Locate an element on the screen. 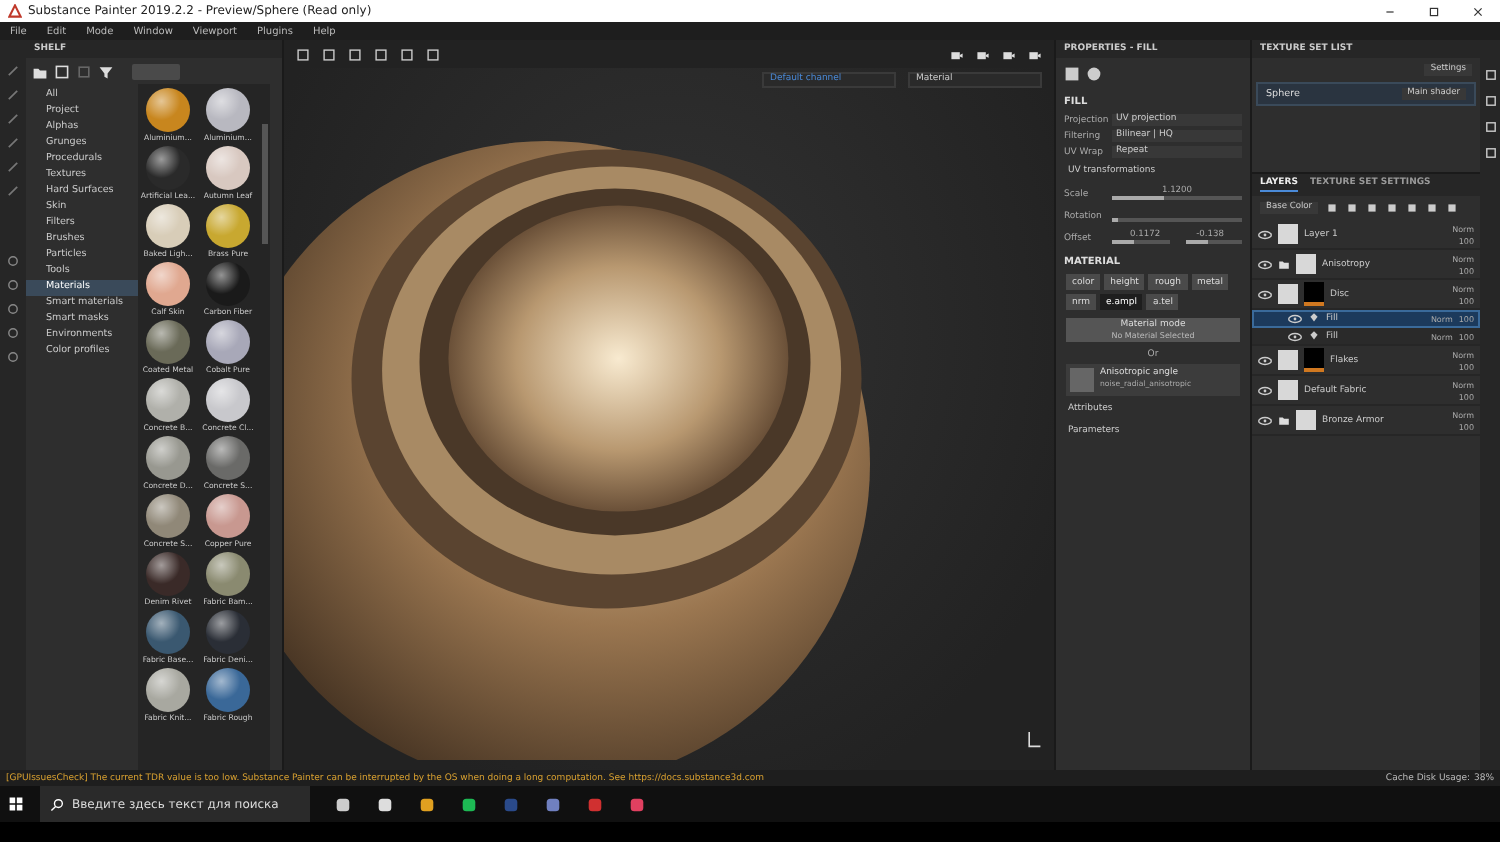 The width and height of the screenshot is (1500, 842). maximize-icon is located at coordinates (1434, 11).